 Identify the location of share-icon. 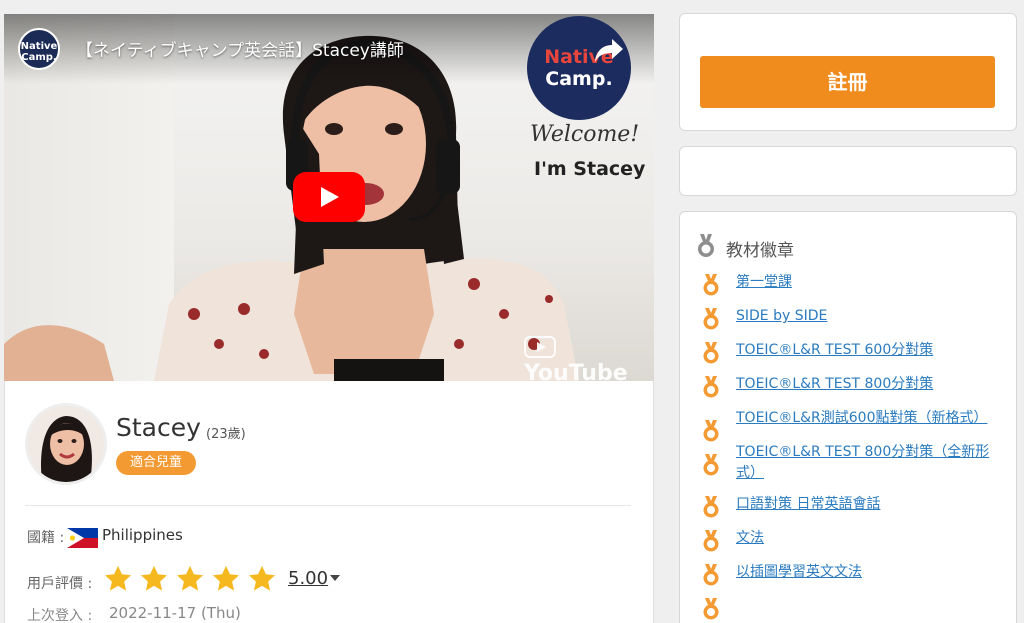
(609, 50).